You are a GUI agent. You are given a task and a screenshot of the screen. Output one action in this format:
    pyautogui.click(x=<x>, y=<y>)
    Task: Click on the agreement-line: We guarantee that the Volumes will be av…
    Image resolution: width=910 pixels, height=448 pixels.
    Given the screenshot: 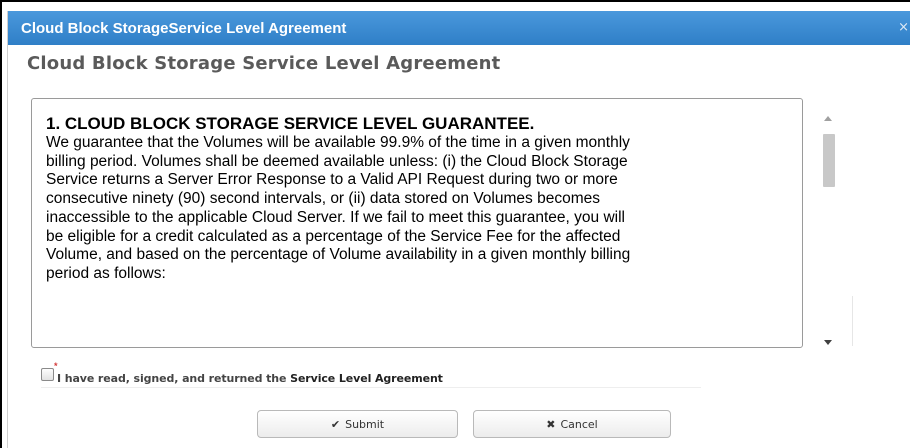 What is the action you would take?
    pyautogui.click(x=338, y=142)
    